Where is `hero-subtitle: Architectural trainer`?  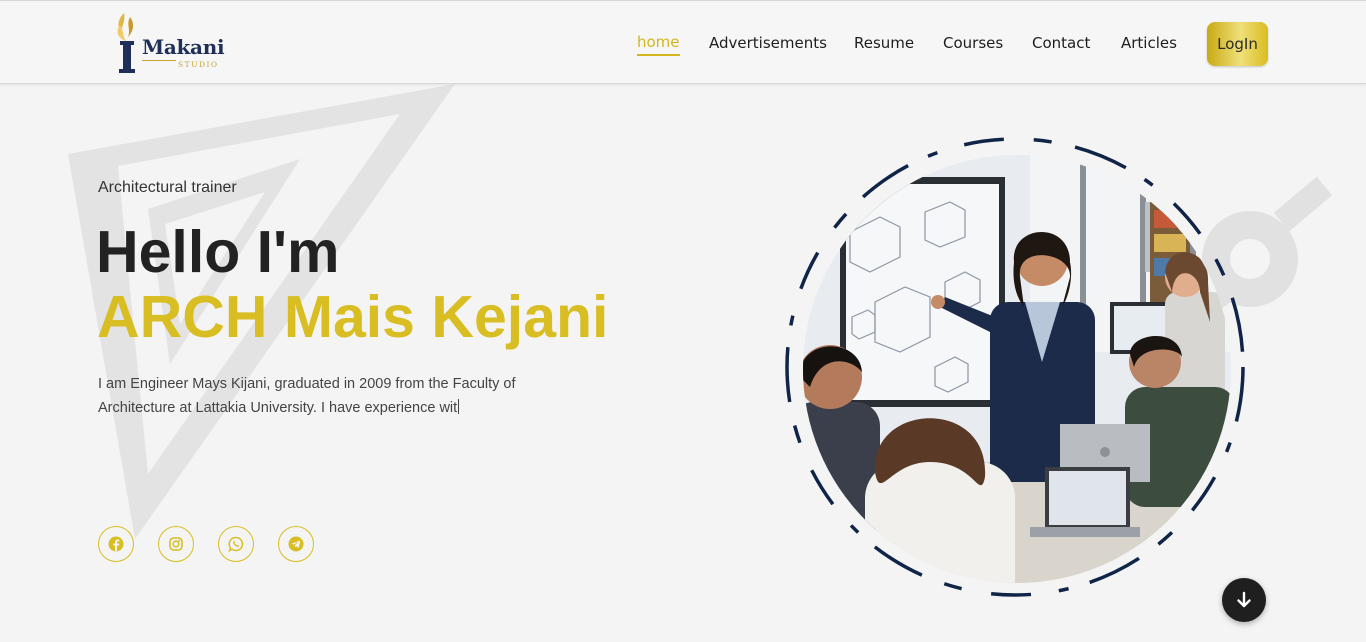
hero-subtitle: Architectural trainer is located at coordinates (167, 187).